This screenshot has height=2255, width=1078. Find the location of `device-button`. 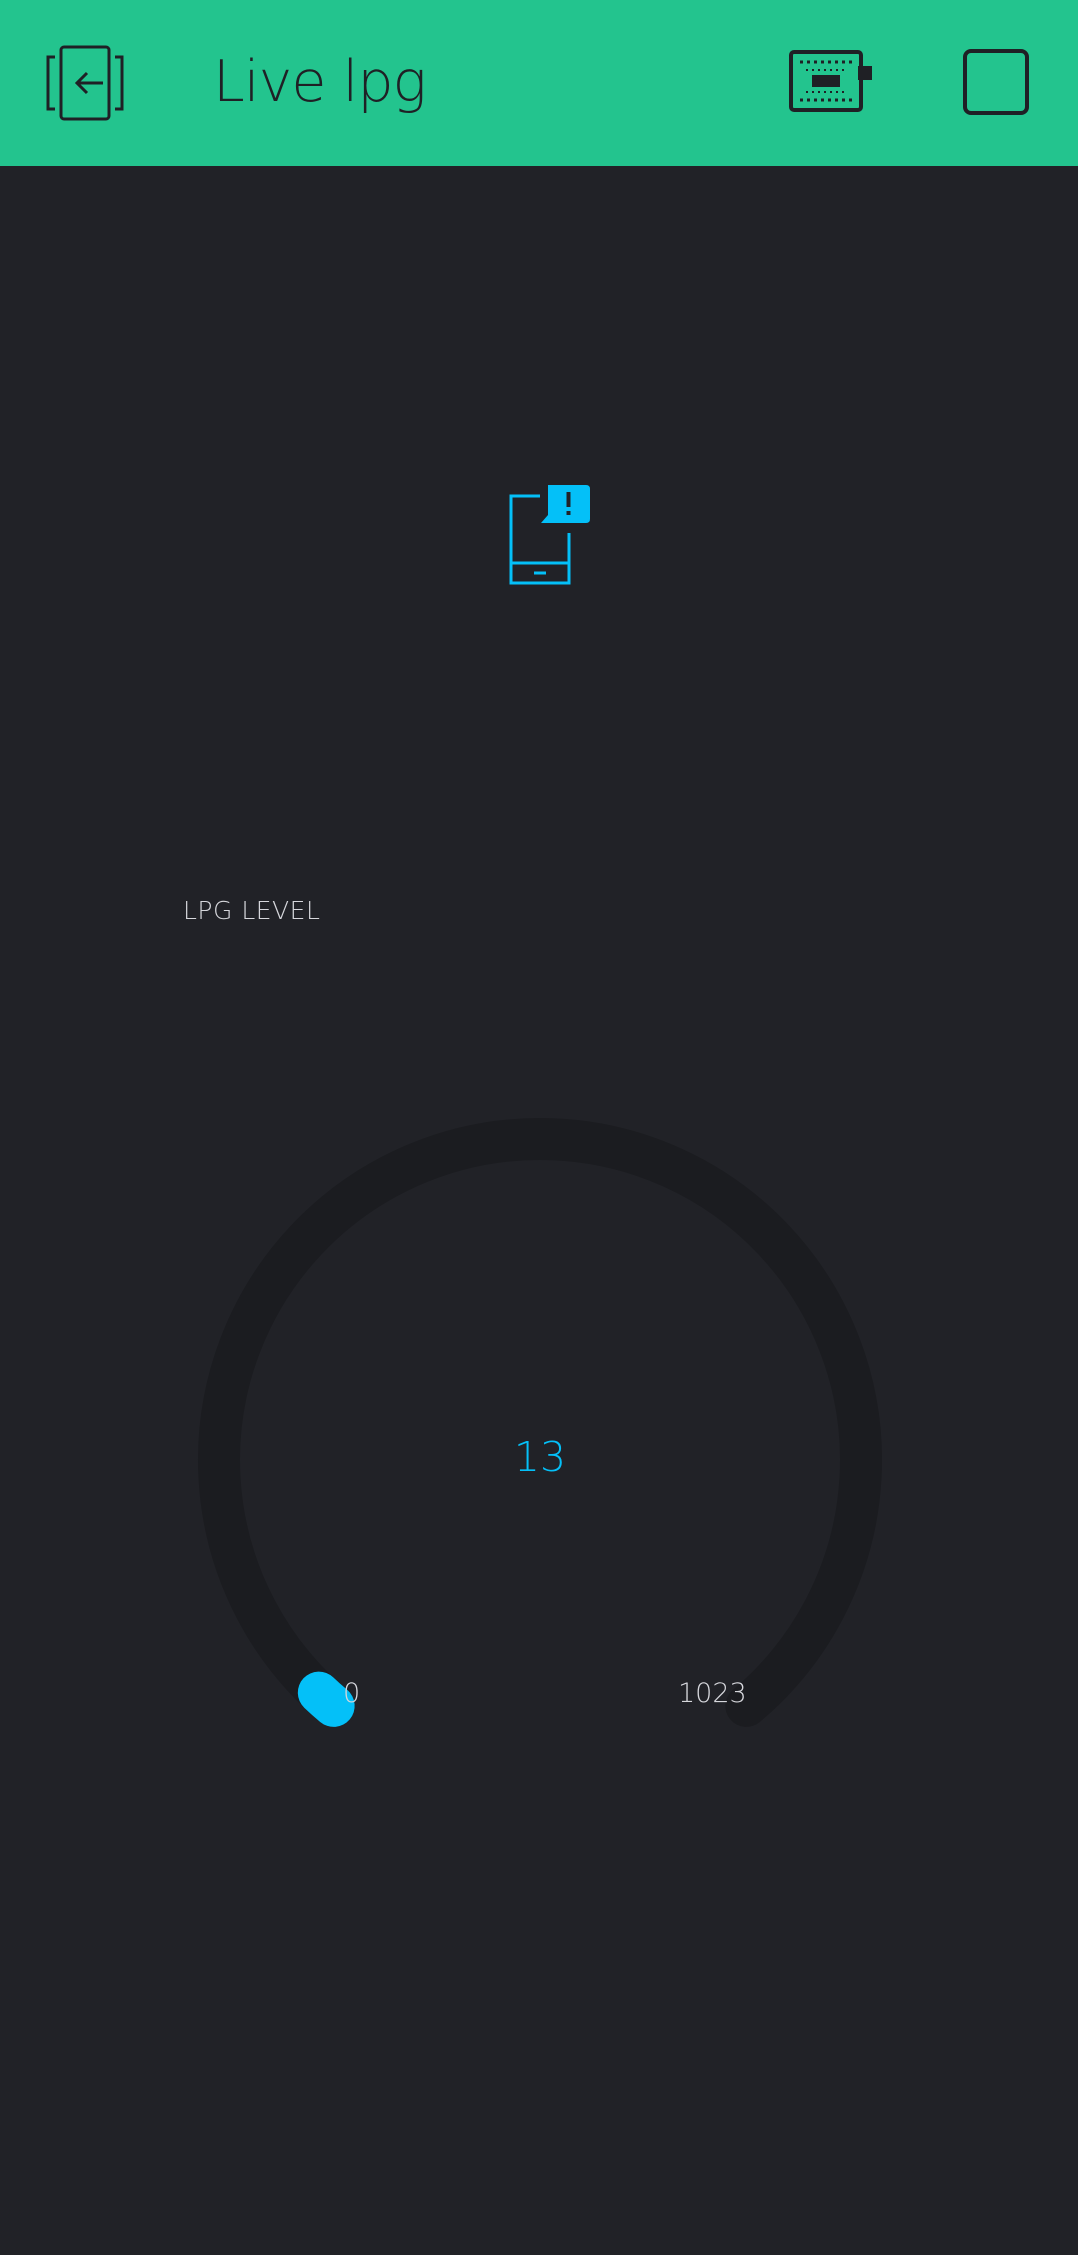

device-button is located at coordinates (831, 82).